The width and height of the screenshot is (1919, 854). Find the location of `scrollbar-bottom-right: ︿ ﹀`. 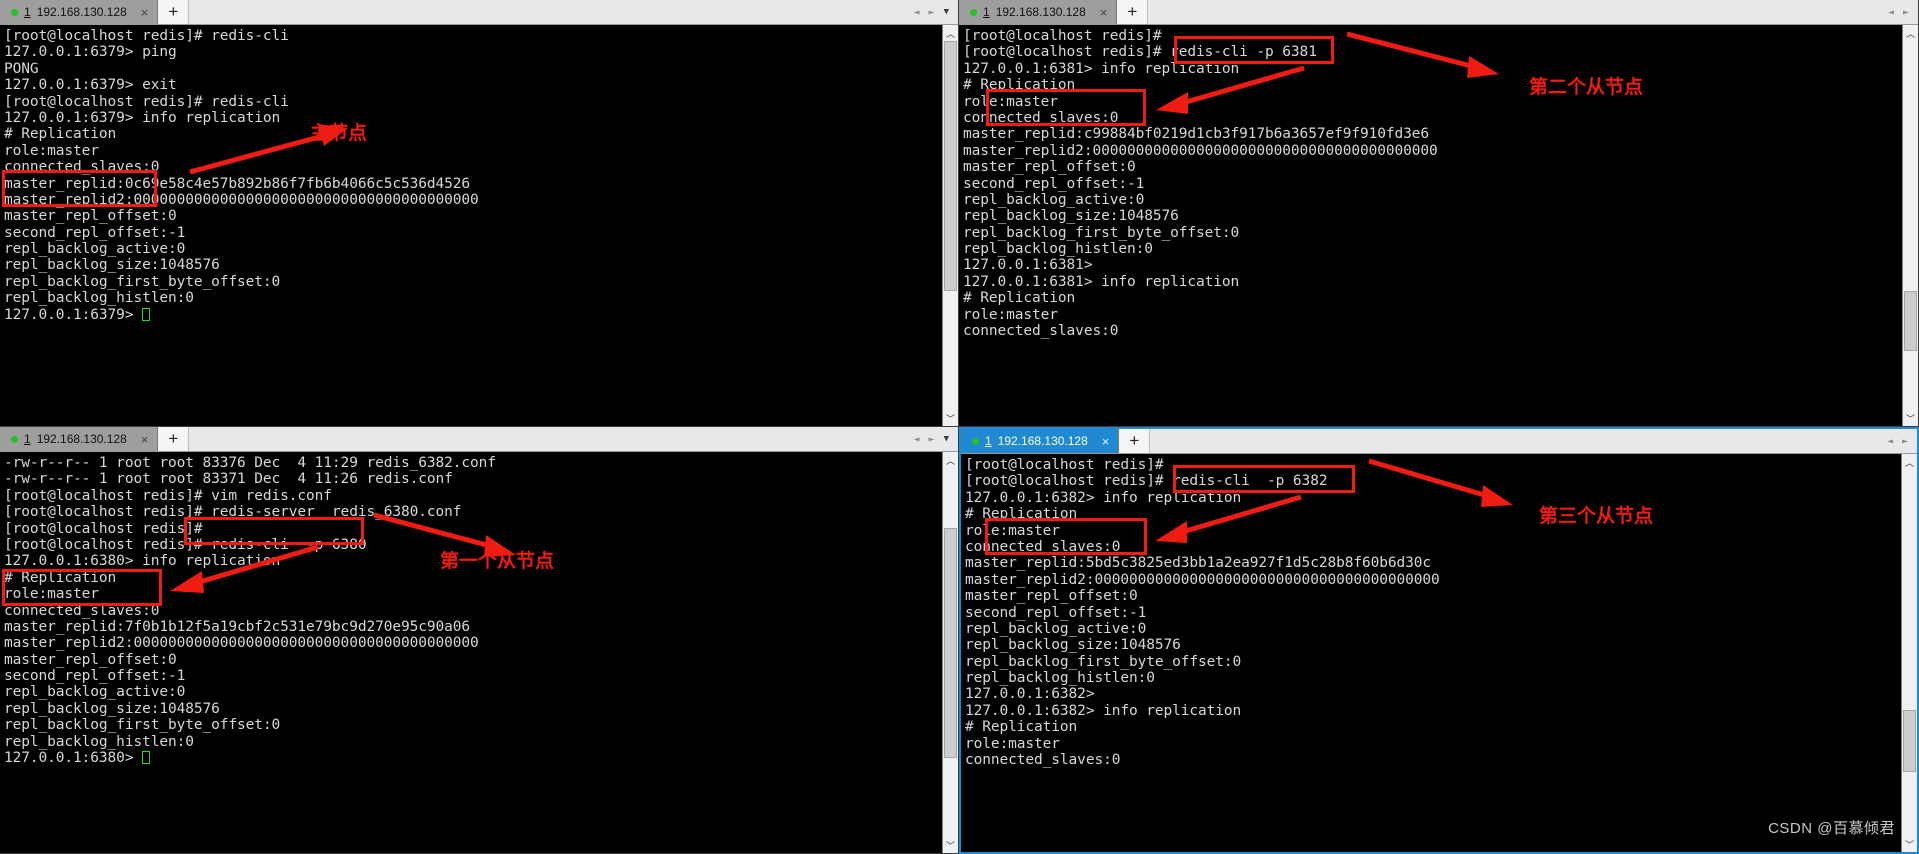

scrollbar-bottom-right: ︿ ﹀ is located at coordinates (1909, 653).